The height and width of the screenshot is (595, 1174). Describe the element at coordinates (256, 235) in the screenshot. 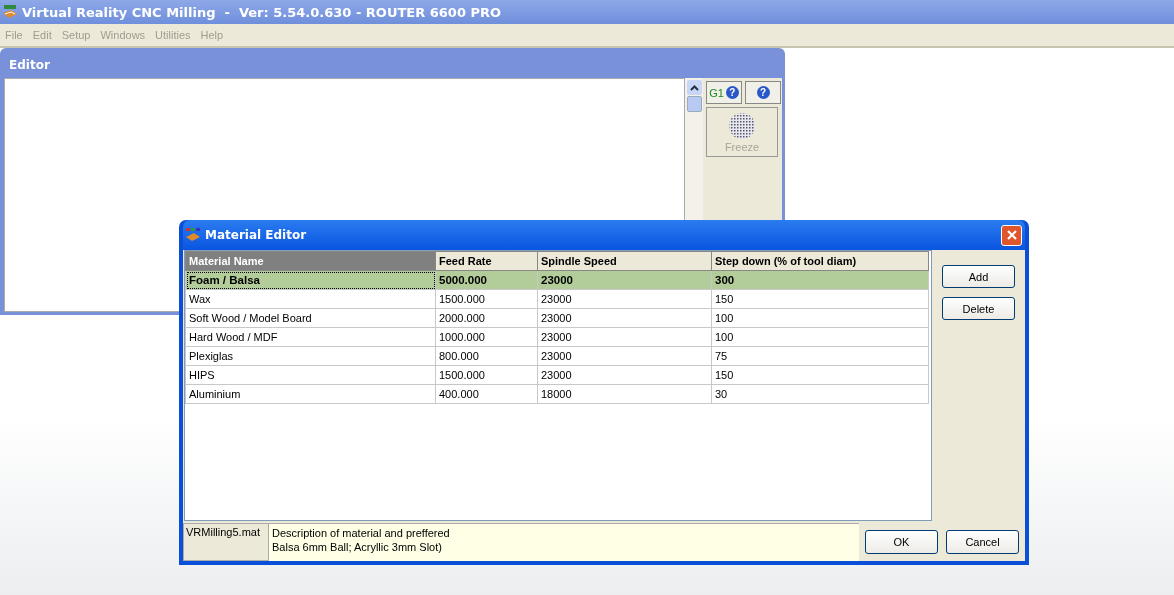

I see `dialog-title: Material Editor` at that location.